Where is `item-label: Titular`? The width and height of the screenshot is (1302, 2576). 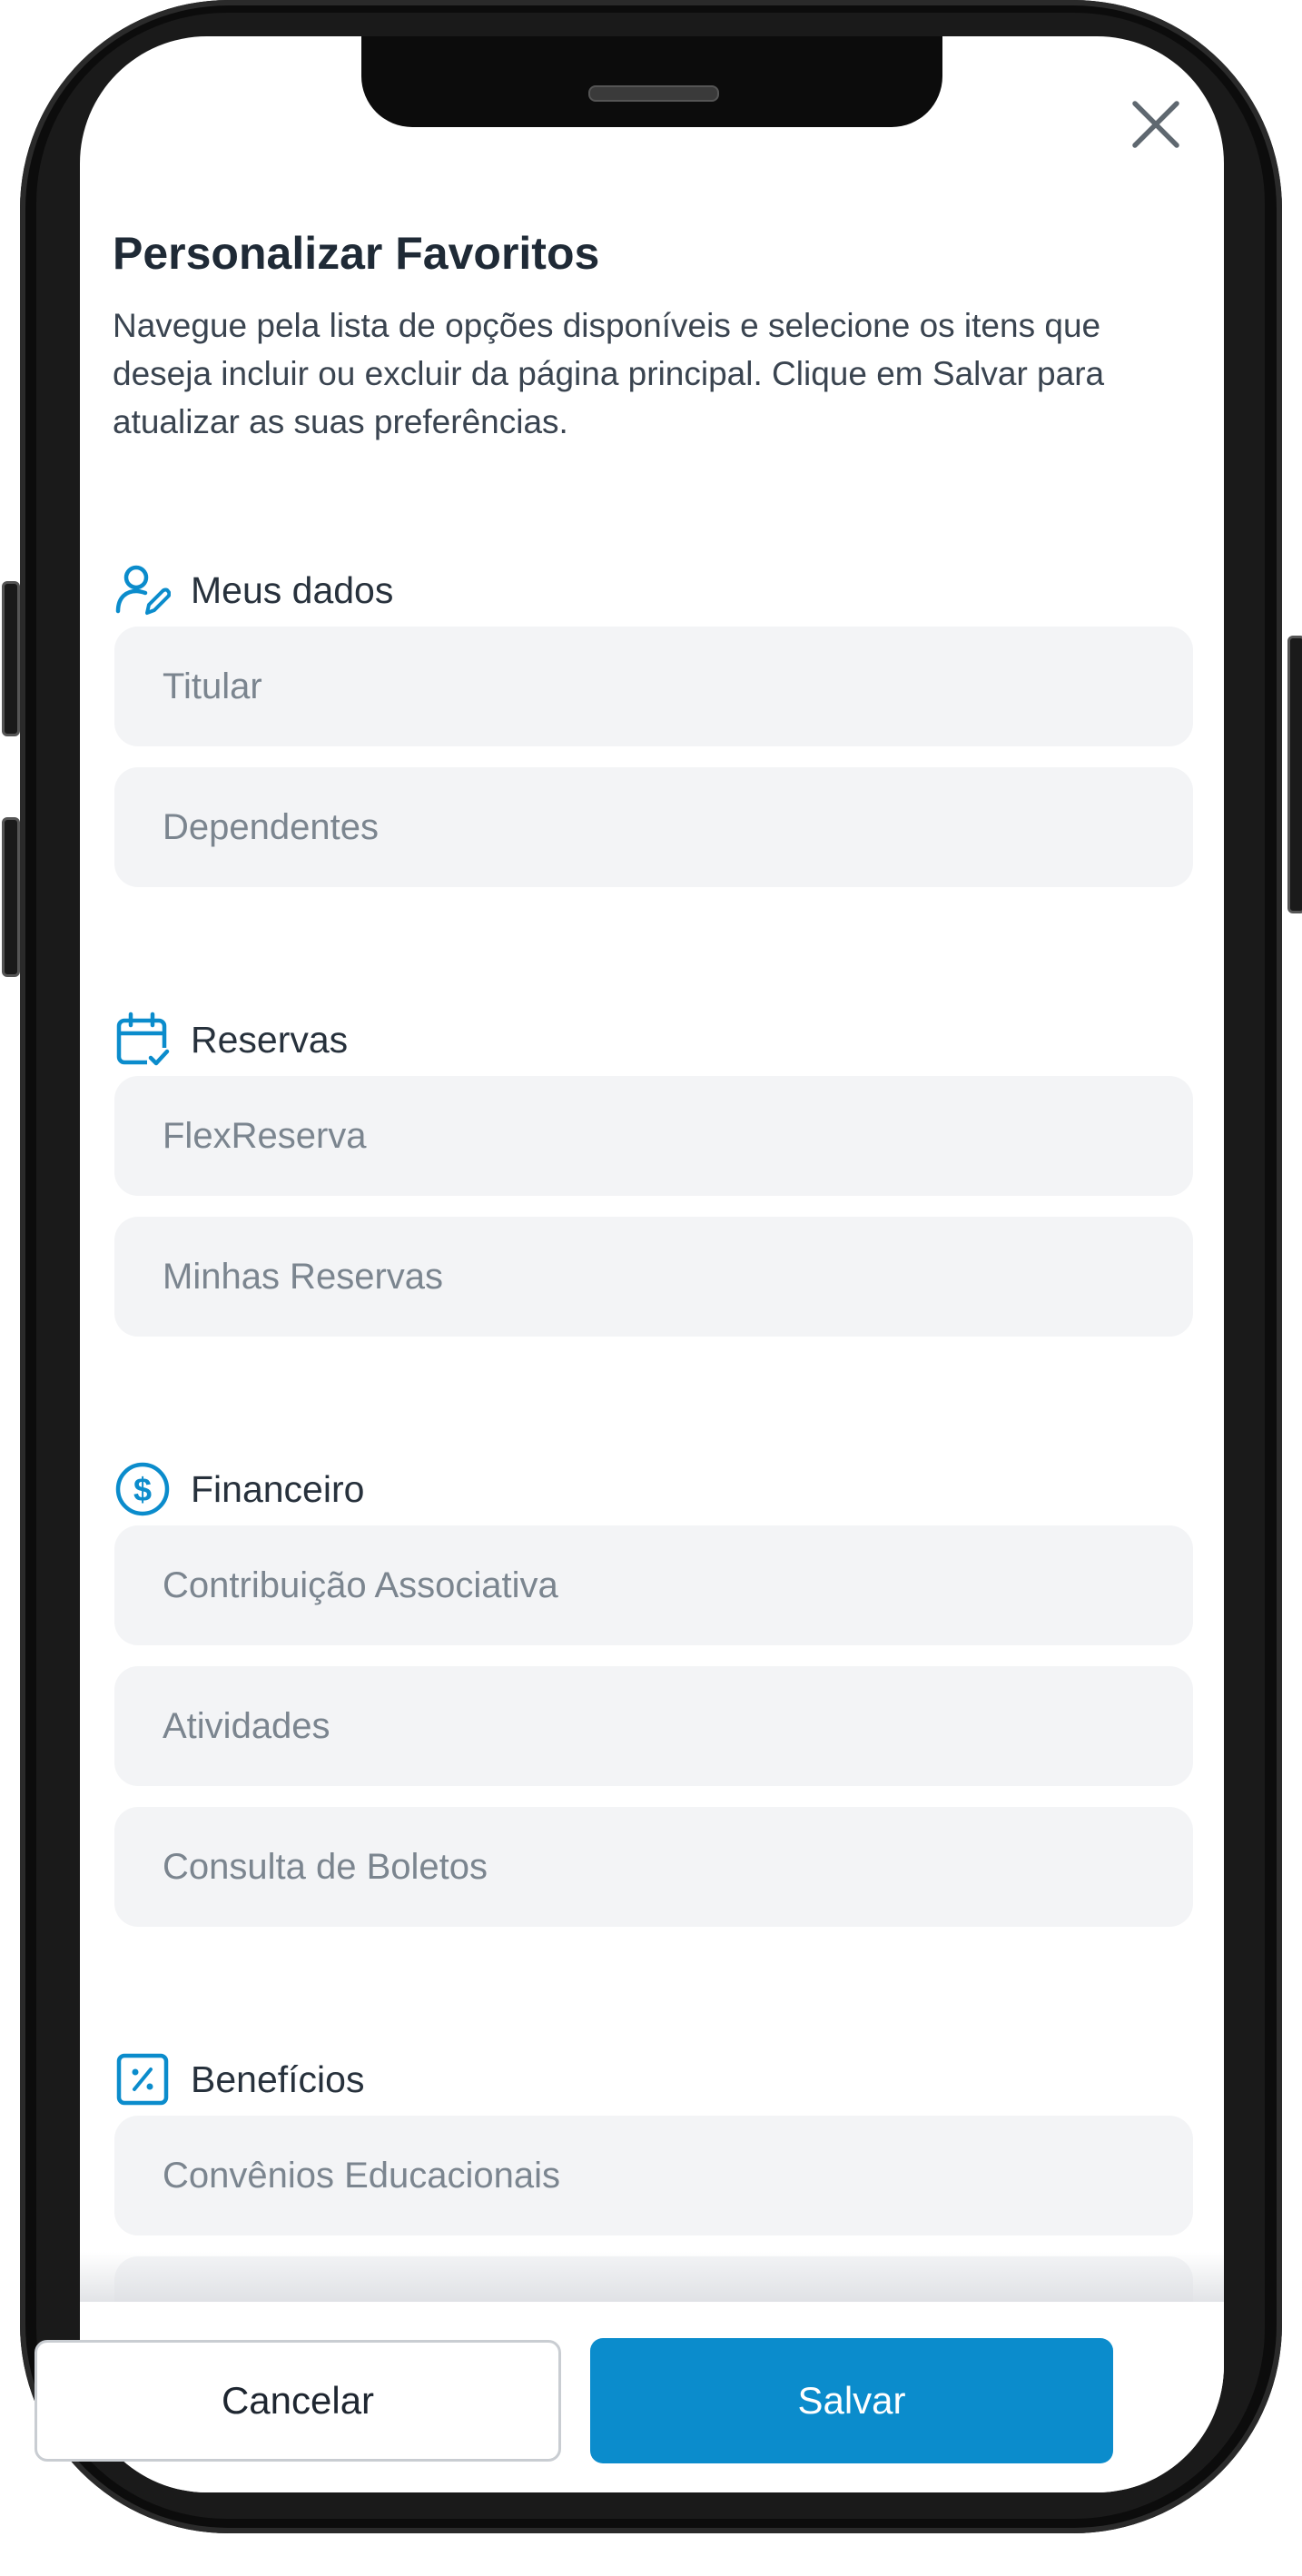 item-label: Titular is located at coordinates (212, 686).